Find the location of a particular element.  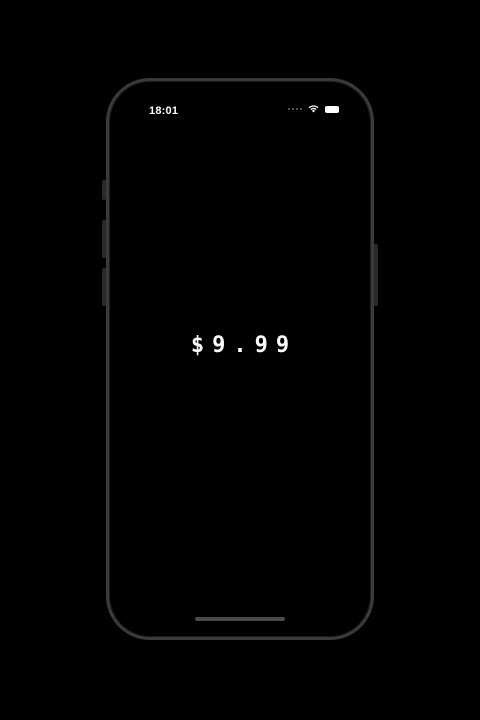

home-indicator is located at coordinates (240, 619).